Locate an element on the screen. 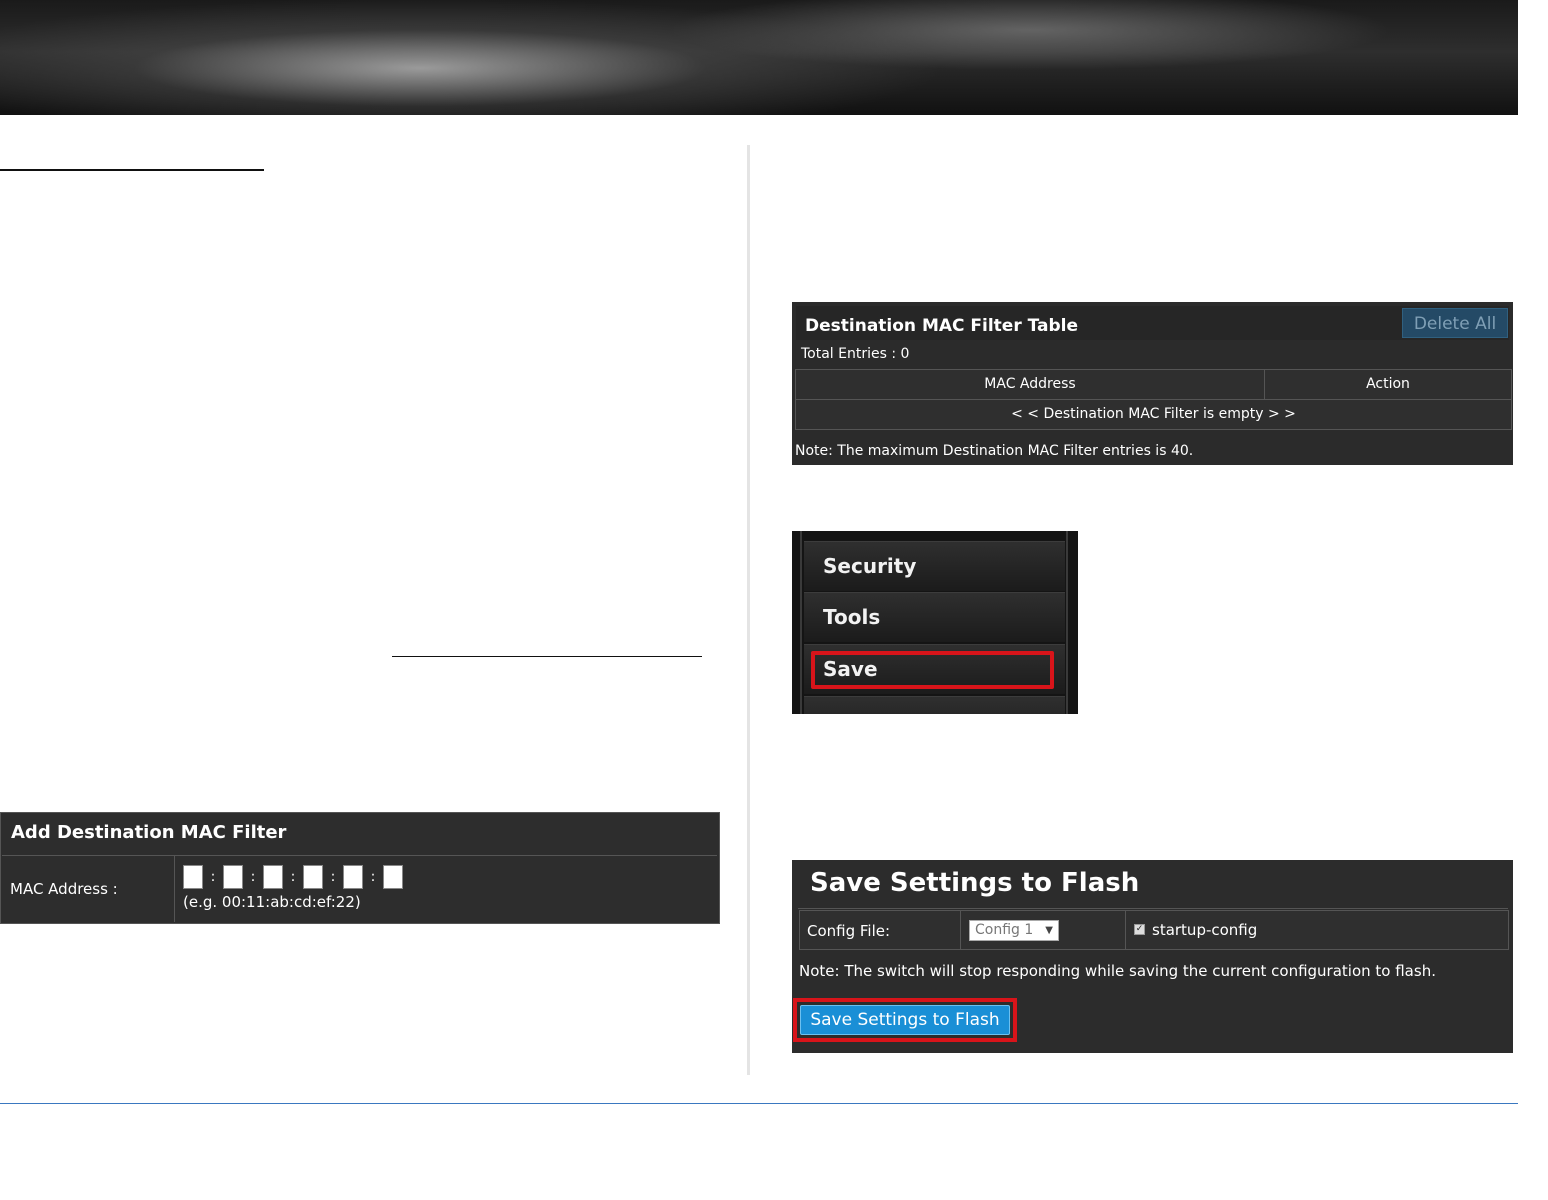 The image size is (1548, 1200). mac-octet-6-input is located at coordinates (393, 877).